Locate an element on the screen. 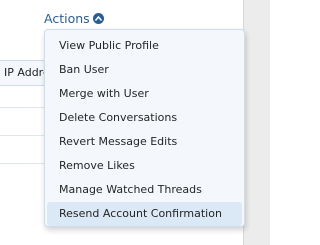 The height and width of the screenshot is (245, 320). menu-item-revert-message-edits: Revert Message Edits is located at coordinates (144, 142).